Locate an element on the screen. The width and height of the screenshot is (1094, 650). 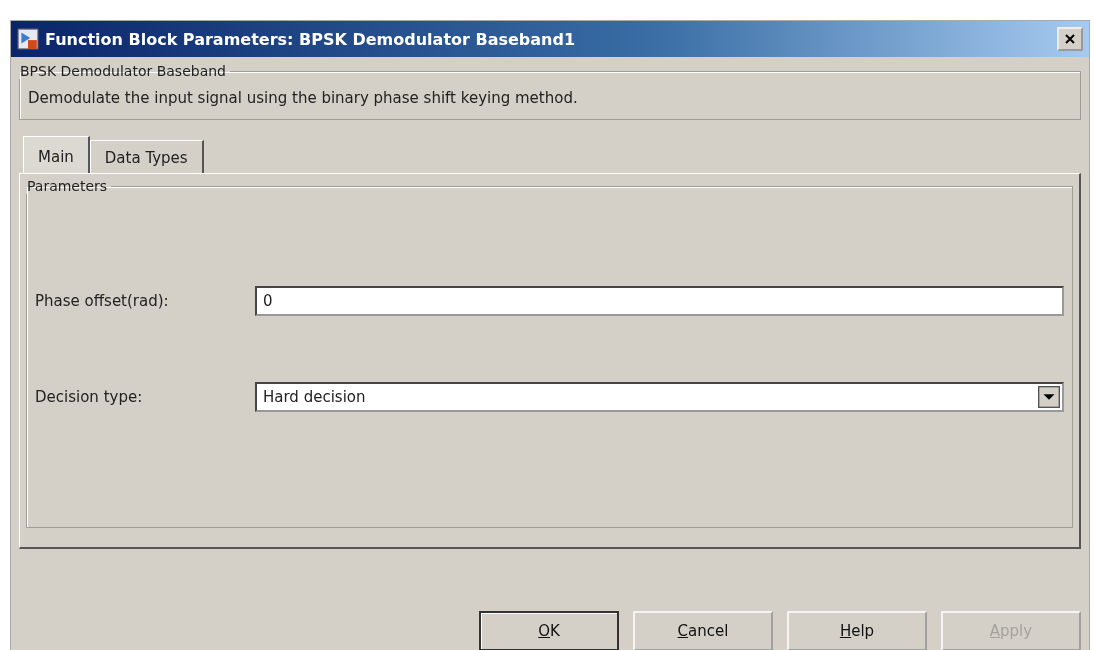
block-icon is located at coordinates (28, 39).